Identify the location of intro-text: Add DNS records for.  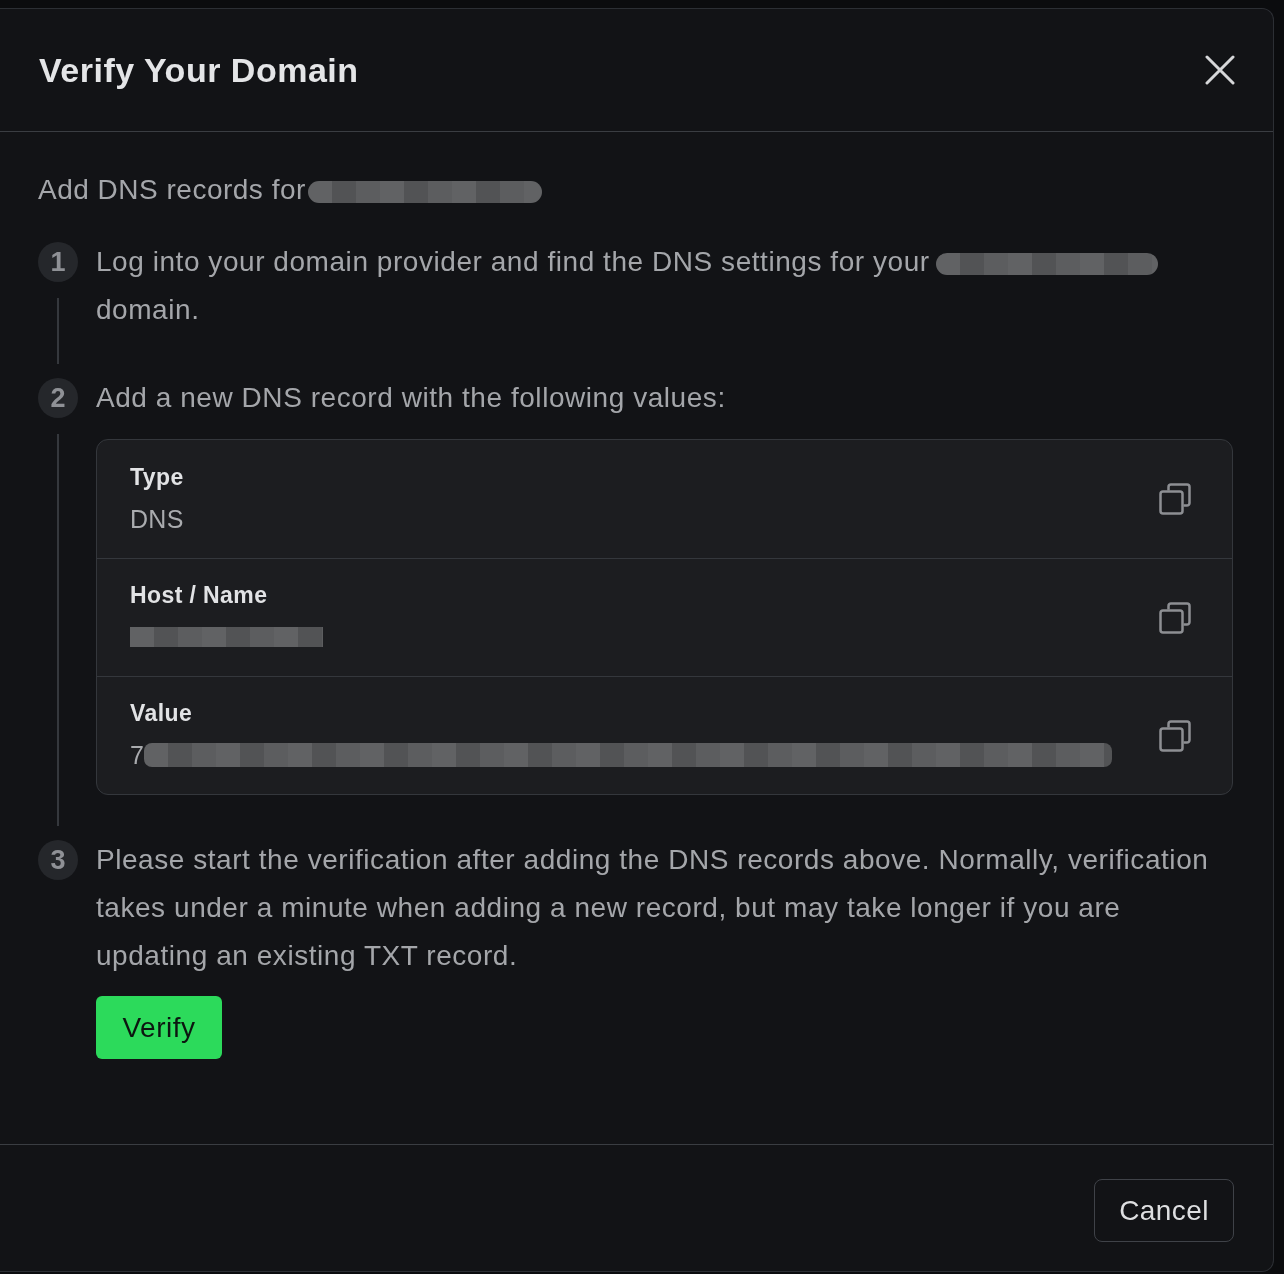
(172, 189).